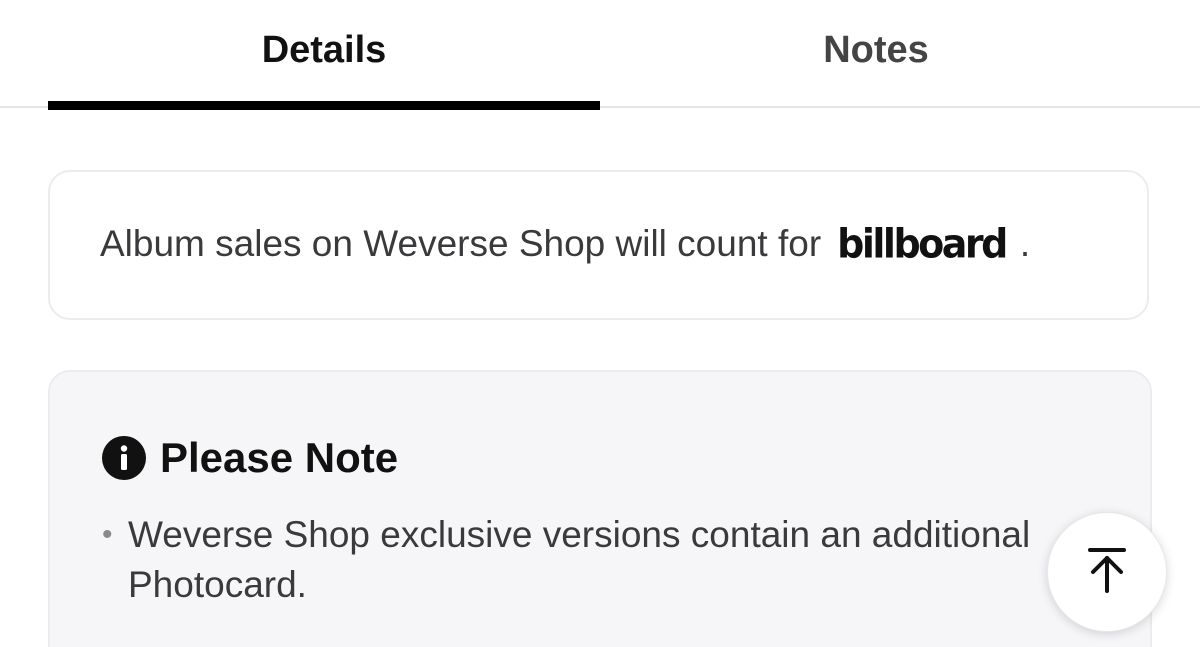  I want to click on arrow-up-to-top-icon, so click(1107, 572).